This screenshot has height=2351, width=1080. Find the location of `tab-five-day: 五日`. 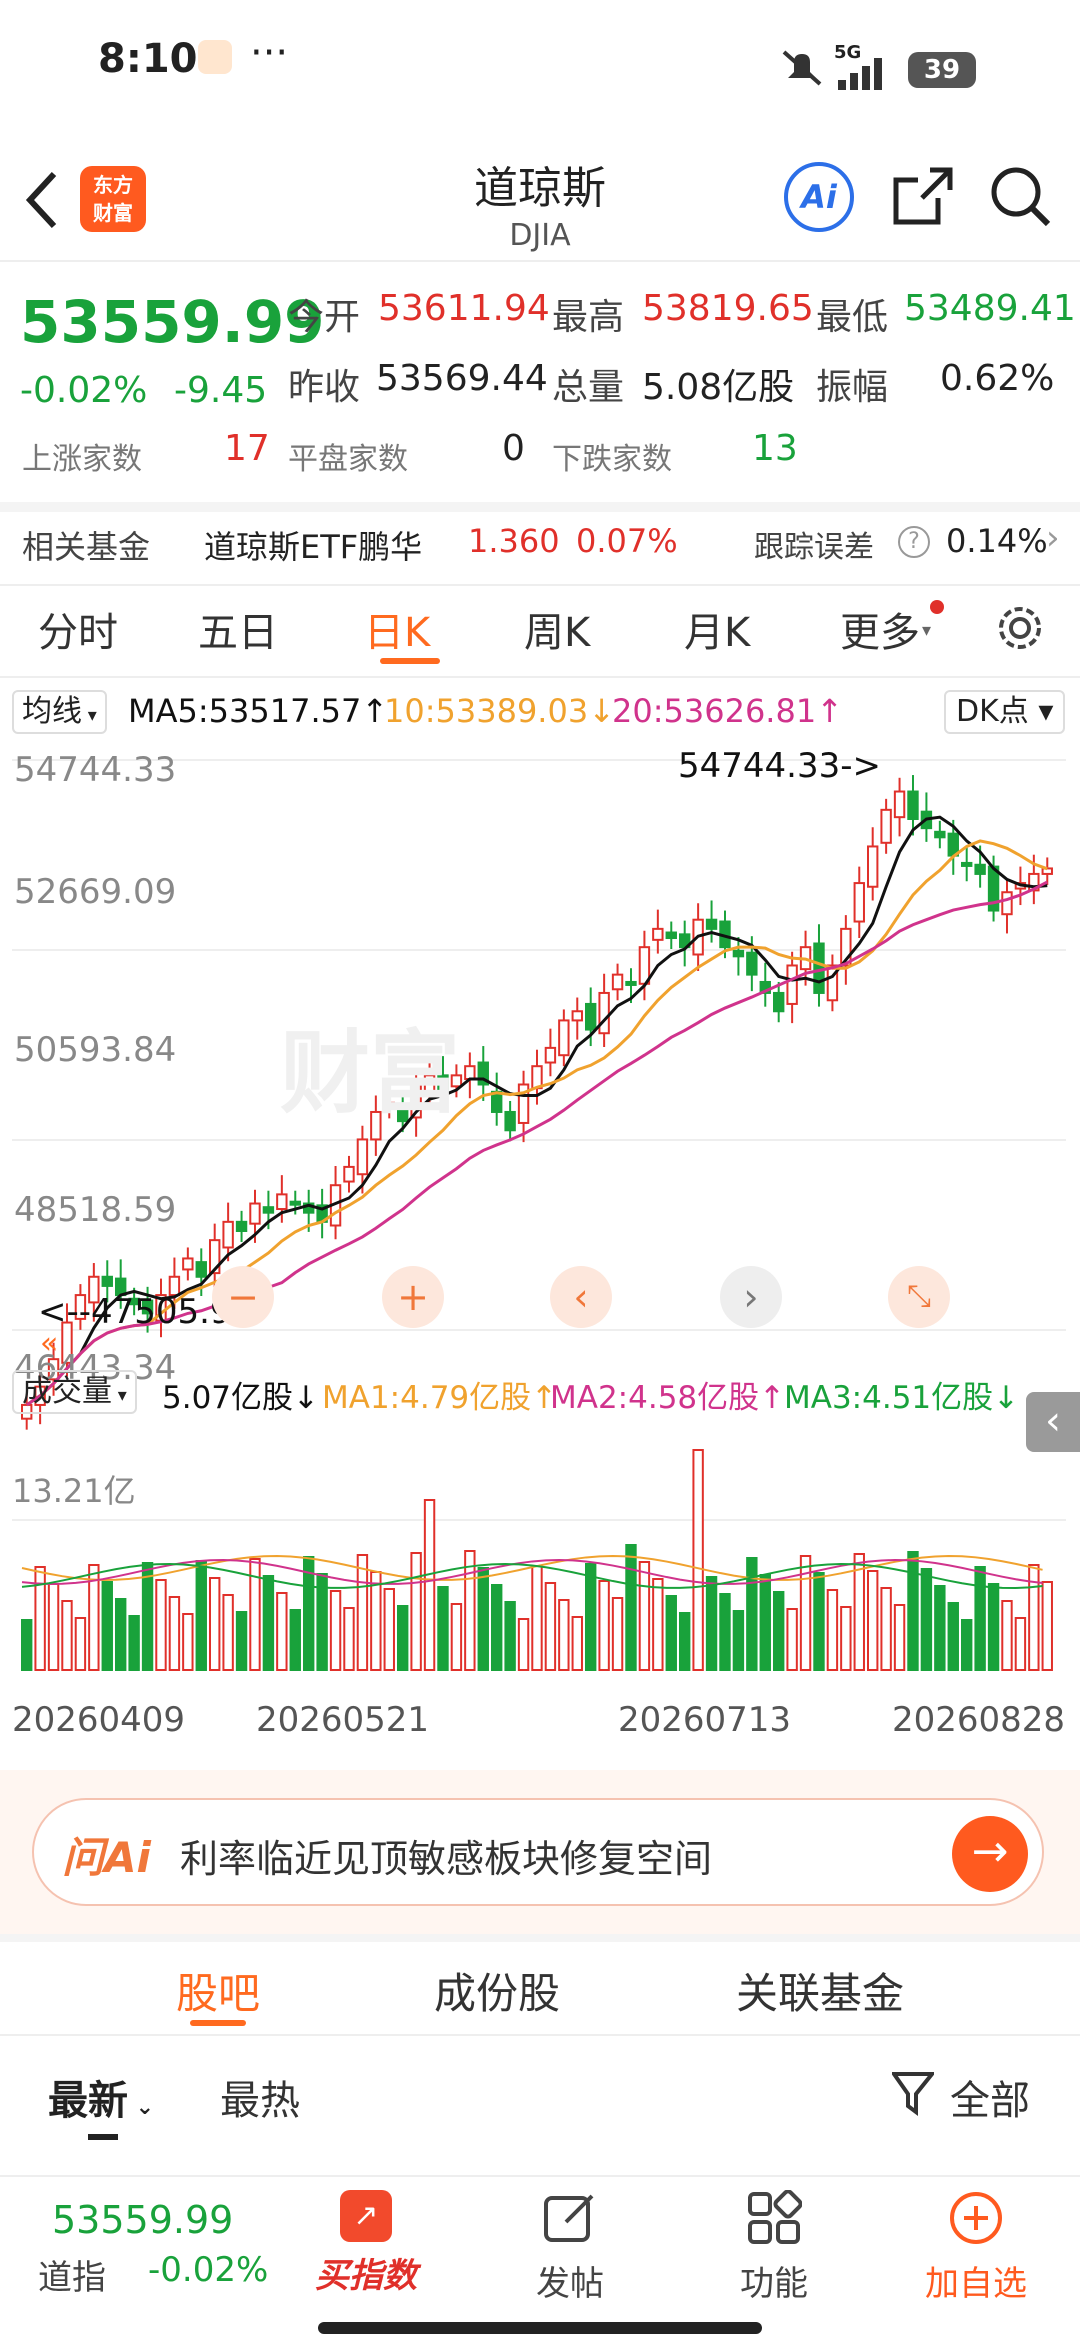

tab-five-day: 五日 is located at coordinates (238, 629).